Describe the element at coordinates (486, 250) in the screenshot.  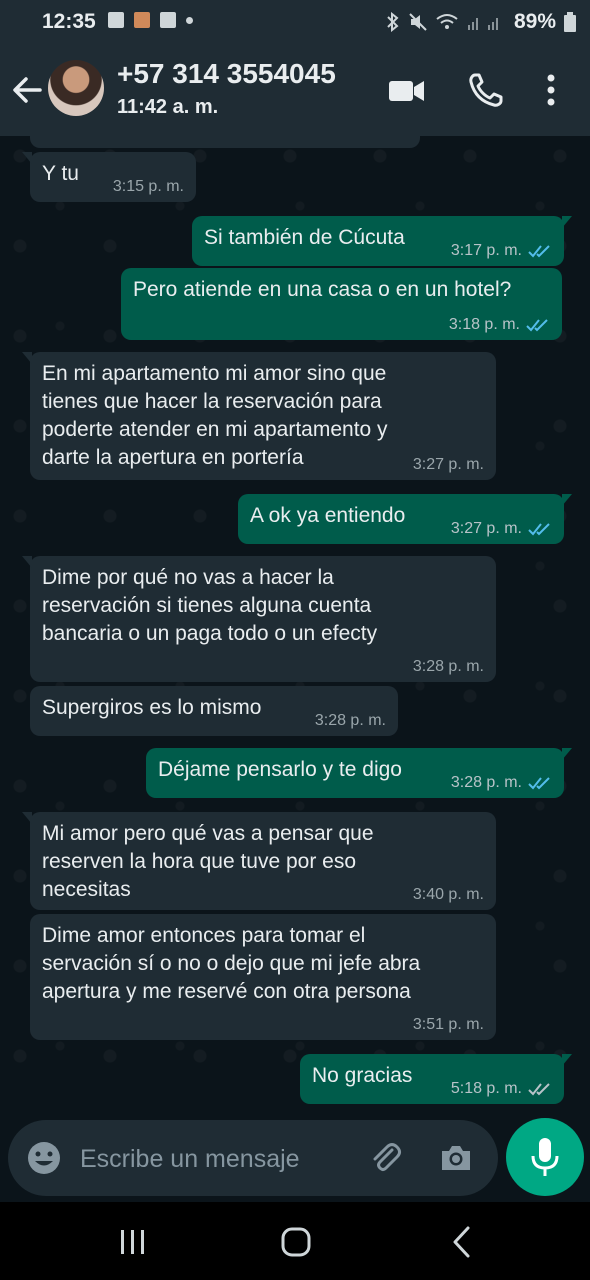
I see `message-time: 3:17 p. m.` at that location.